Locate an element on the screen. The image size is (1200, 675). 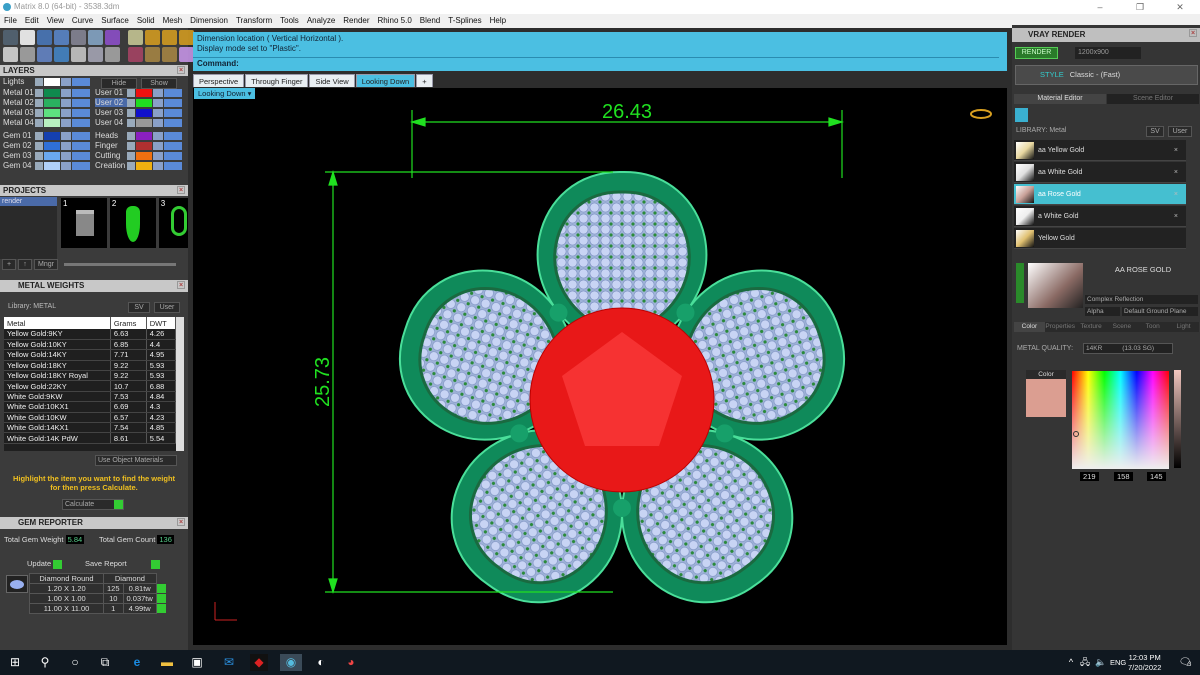
layer-row: Lights is located at coordinates (46, 81).